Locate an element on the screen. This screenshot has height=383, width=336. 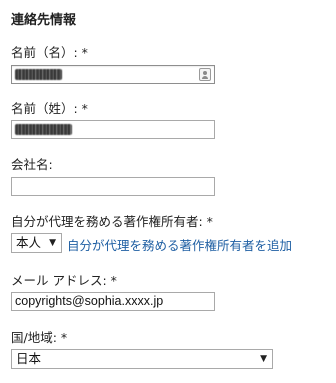
country-label: 国/地域: * is located at coordinates (39, 337).